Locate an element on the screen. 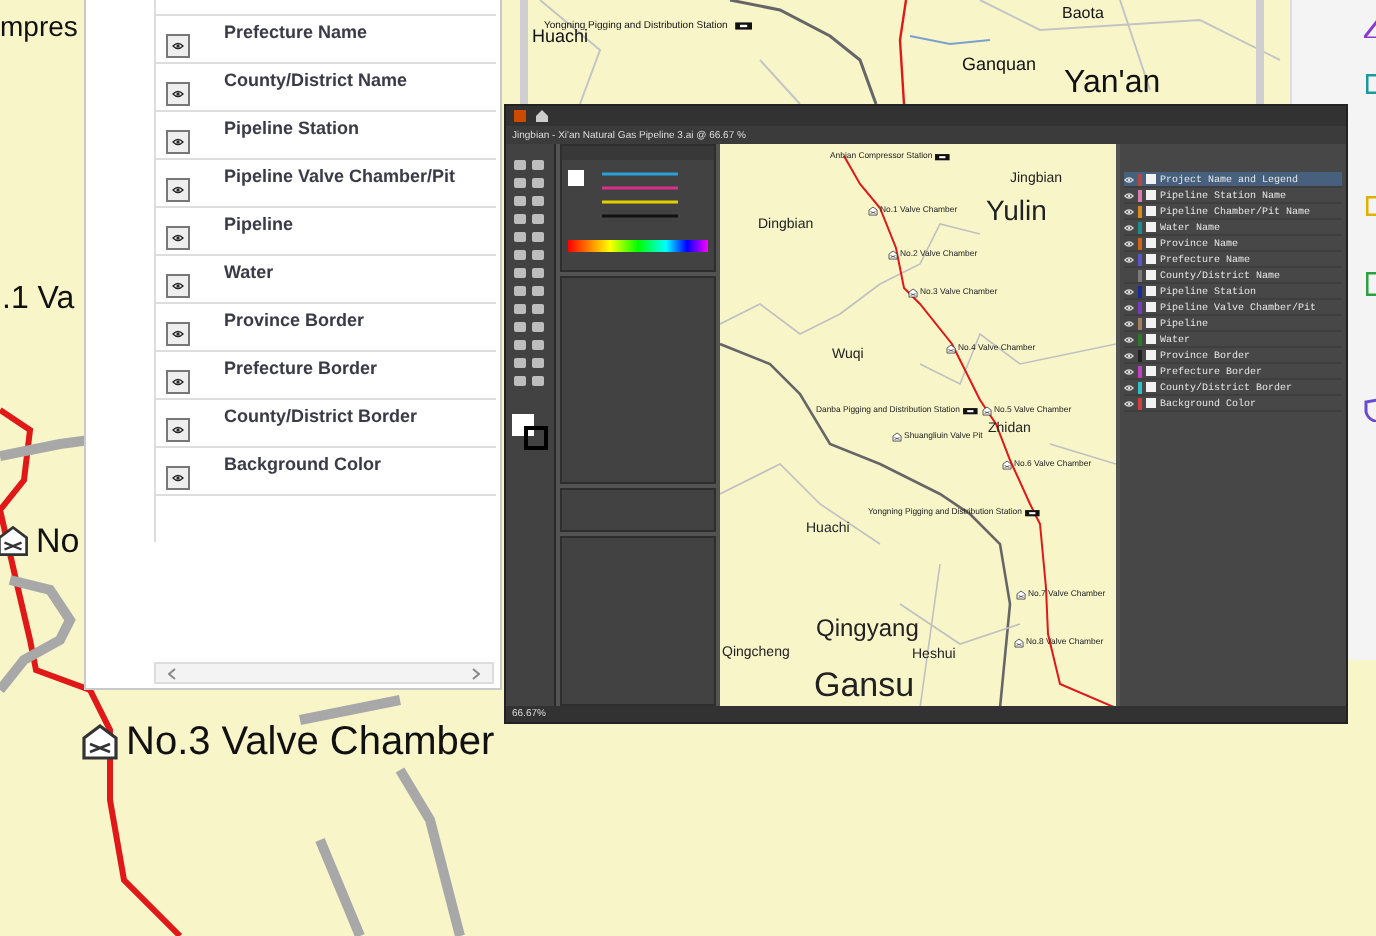 This screenshot has height=936, width=1376. place-label: Baota is located at coordinates (1083, 14).